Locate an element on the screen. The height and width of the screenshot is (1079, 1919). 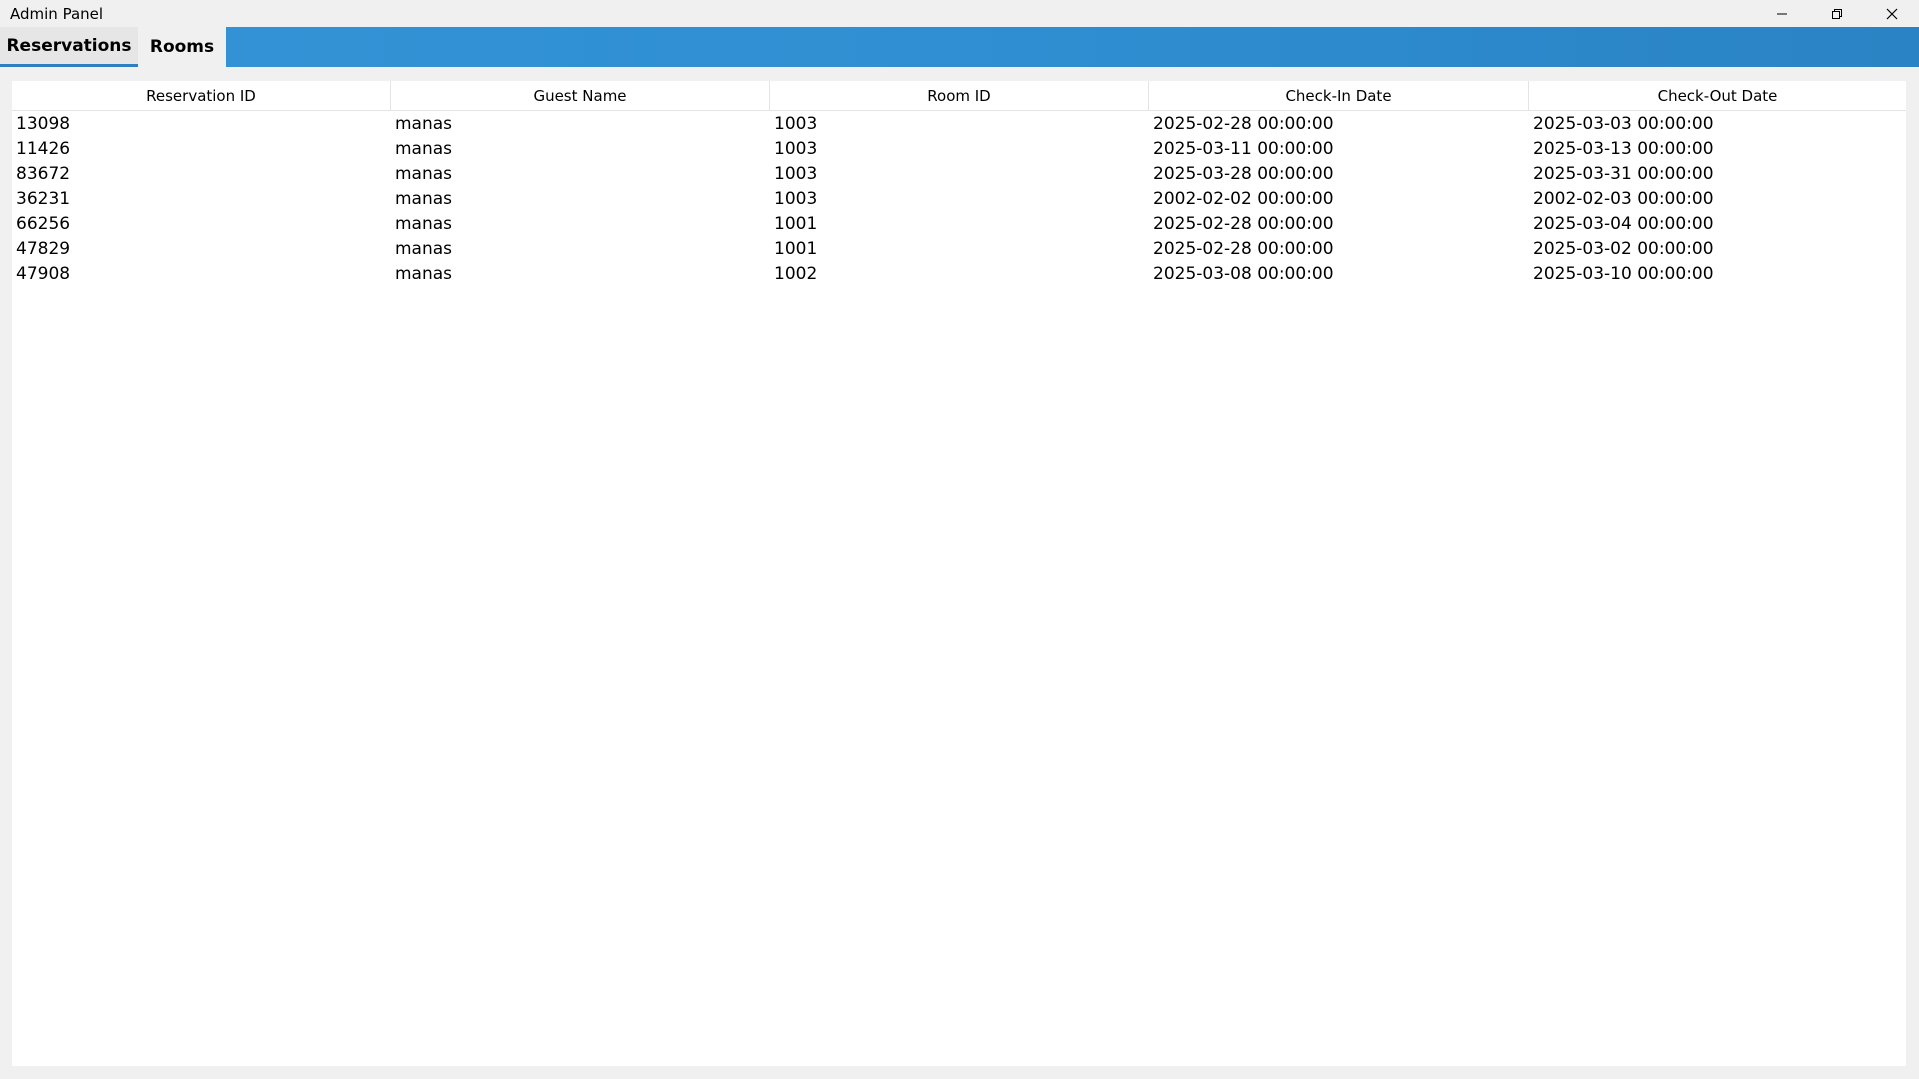
cell-check-in-date: 2025-03-28 00:00:00 is located at coordinates (1243, 174).